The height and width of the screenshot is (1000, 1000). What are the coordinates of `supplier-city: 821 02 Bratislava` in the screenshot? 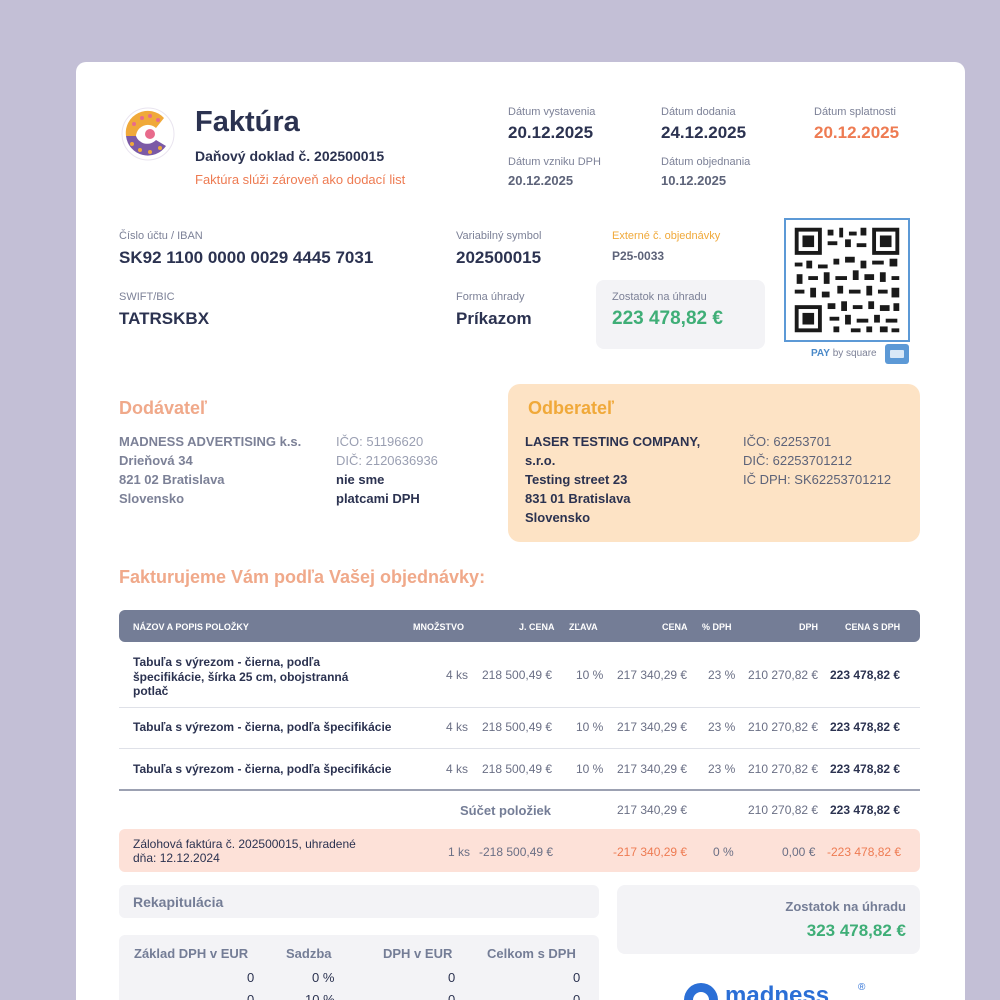 It's located at (172, 479).